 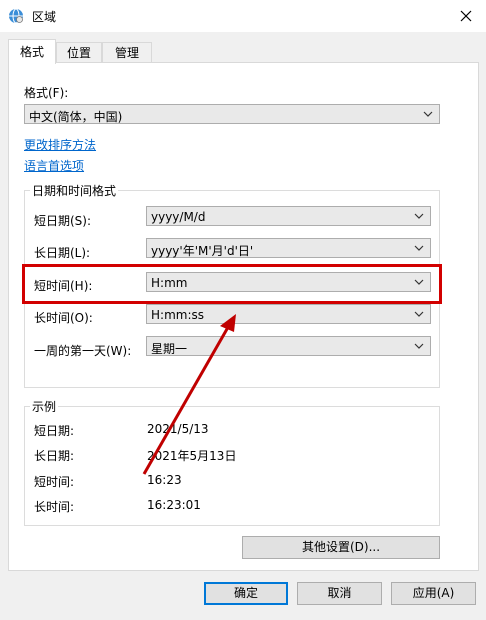 I want to click on first-day-label: 一周的第一天(W):, so click(x=83, y=351).